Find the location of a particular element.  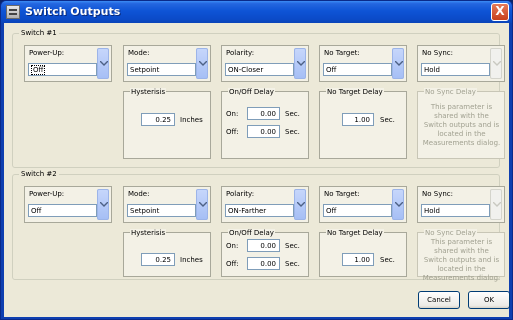

combo-value: ON-Farther is located at coordinates (259, 210).